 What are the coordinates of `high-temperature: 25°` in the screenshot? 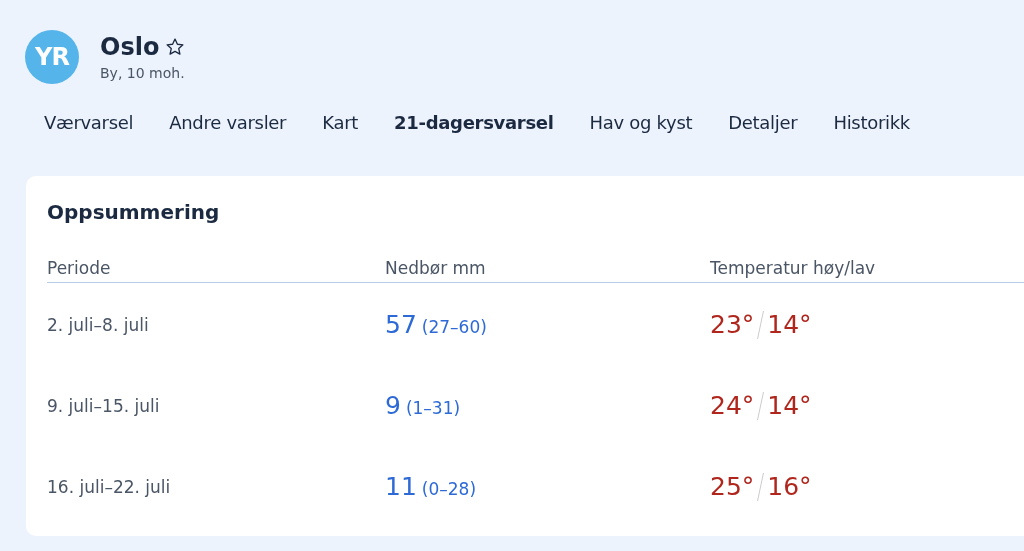 It's located at (732, 486).